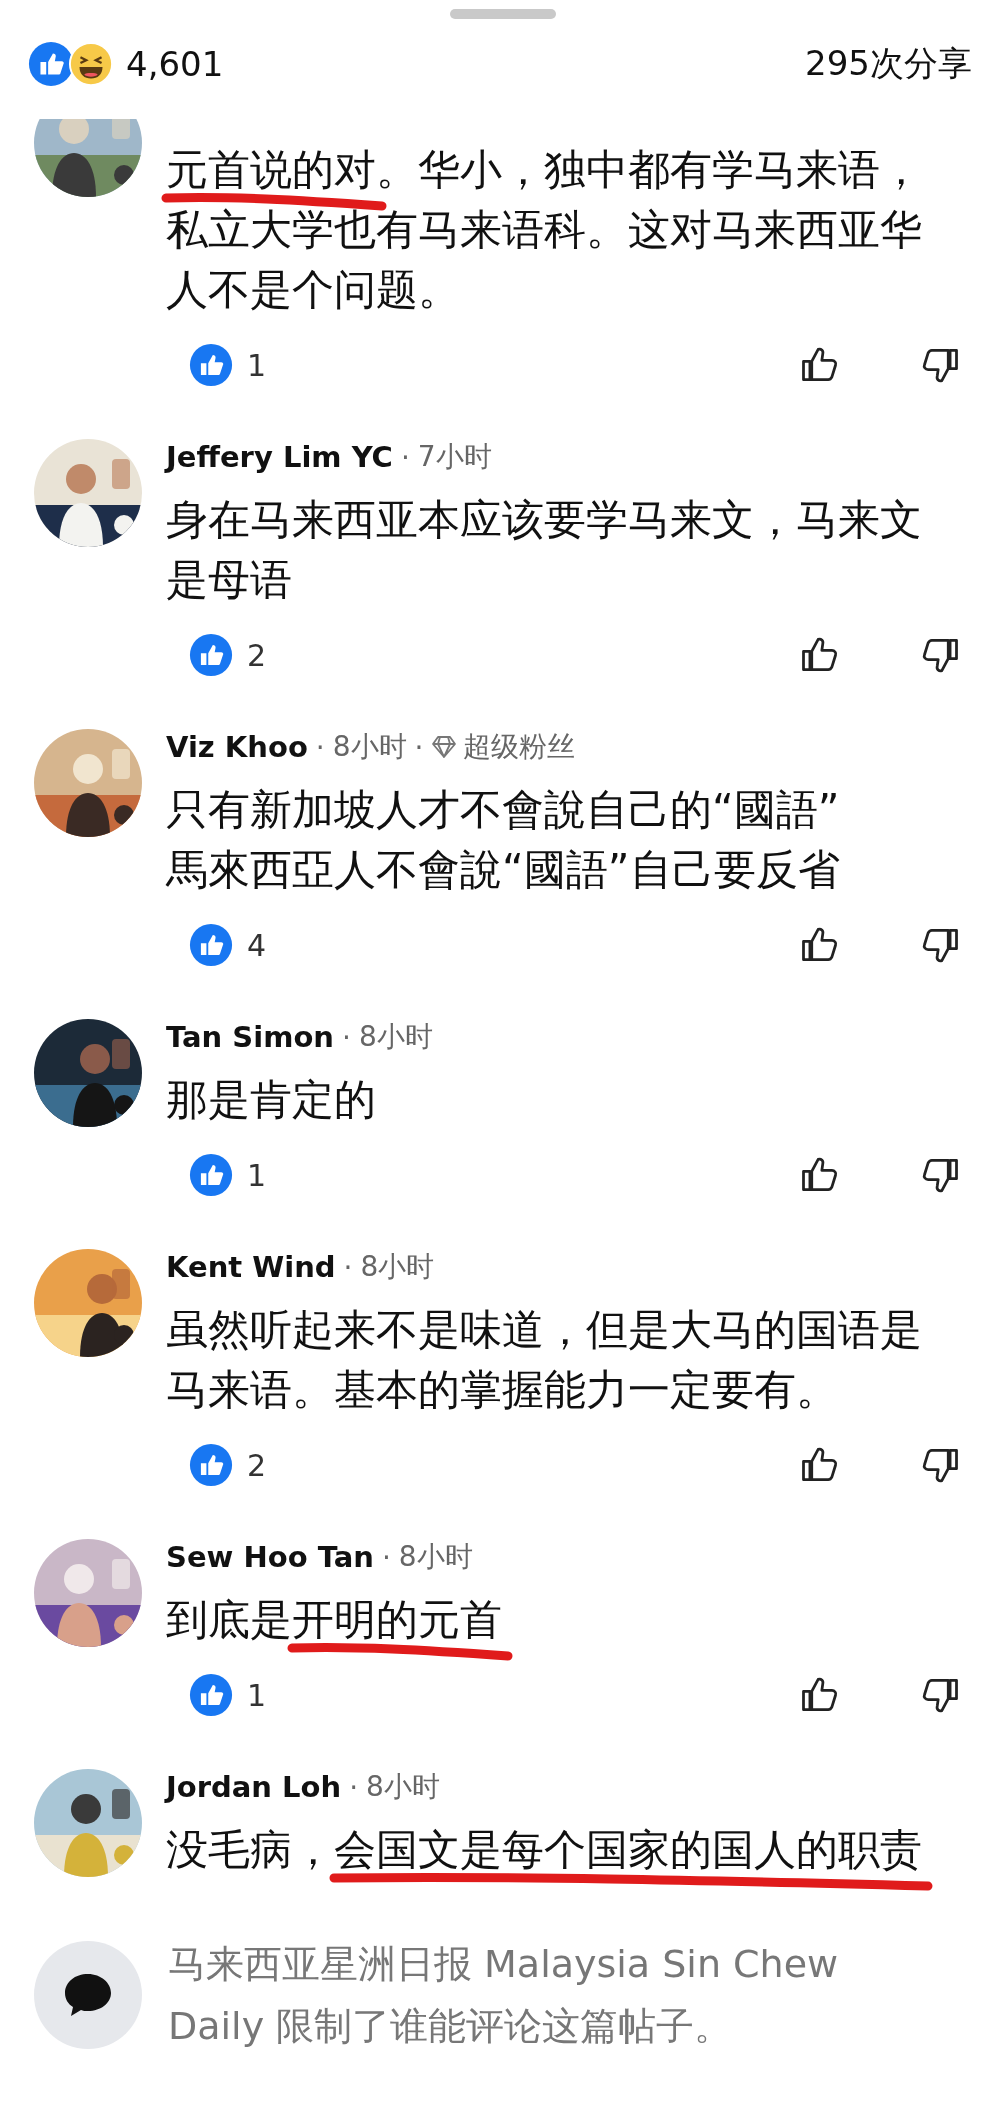 The height and width of the screenshot is (2120, 1006). What do you see at coordinates (254, 1787) in the screenshot?
I see `commenter-name: Jordan Loh` at bounding box center [254, 1787].